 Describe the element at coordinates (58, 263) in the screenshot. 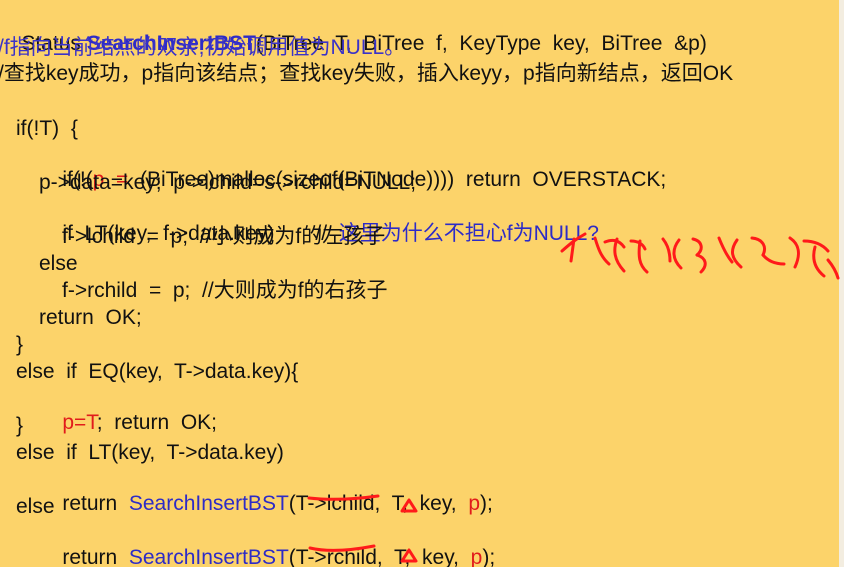

I see `code-line-else-inner: else` at that location.